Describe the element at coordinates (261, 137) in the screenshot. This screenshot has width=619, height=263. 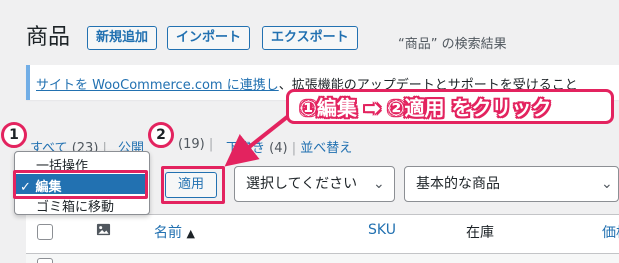
I see `annotation-arrow` at that location.